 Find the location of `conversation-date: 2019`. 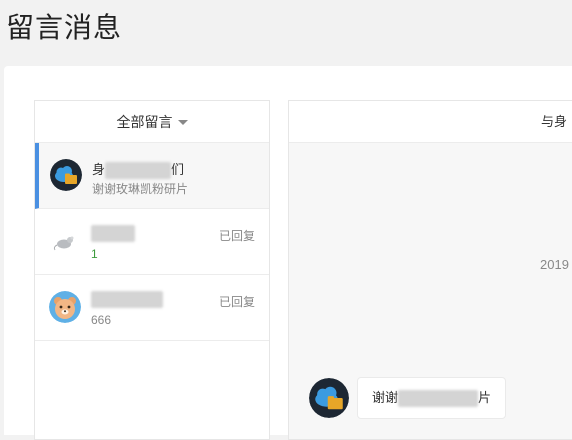

conversation-date: 2019 is located at coordinates (554, 264).